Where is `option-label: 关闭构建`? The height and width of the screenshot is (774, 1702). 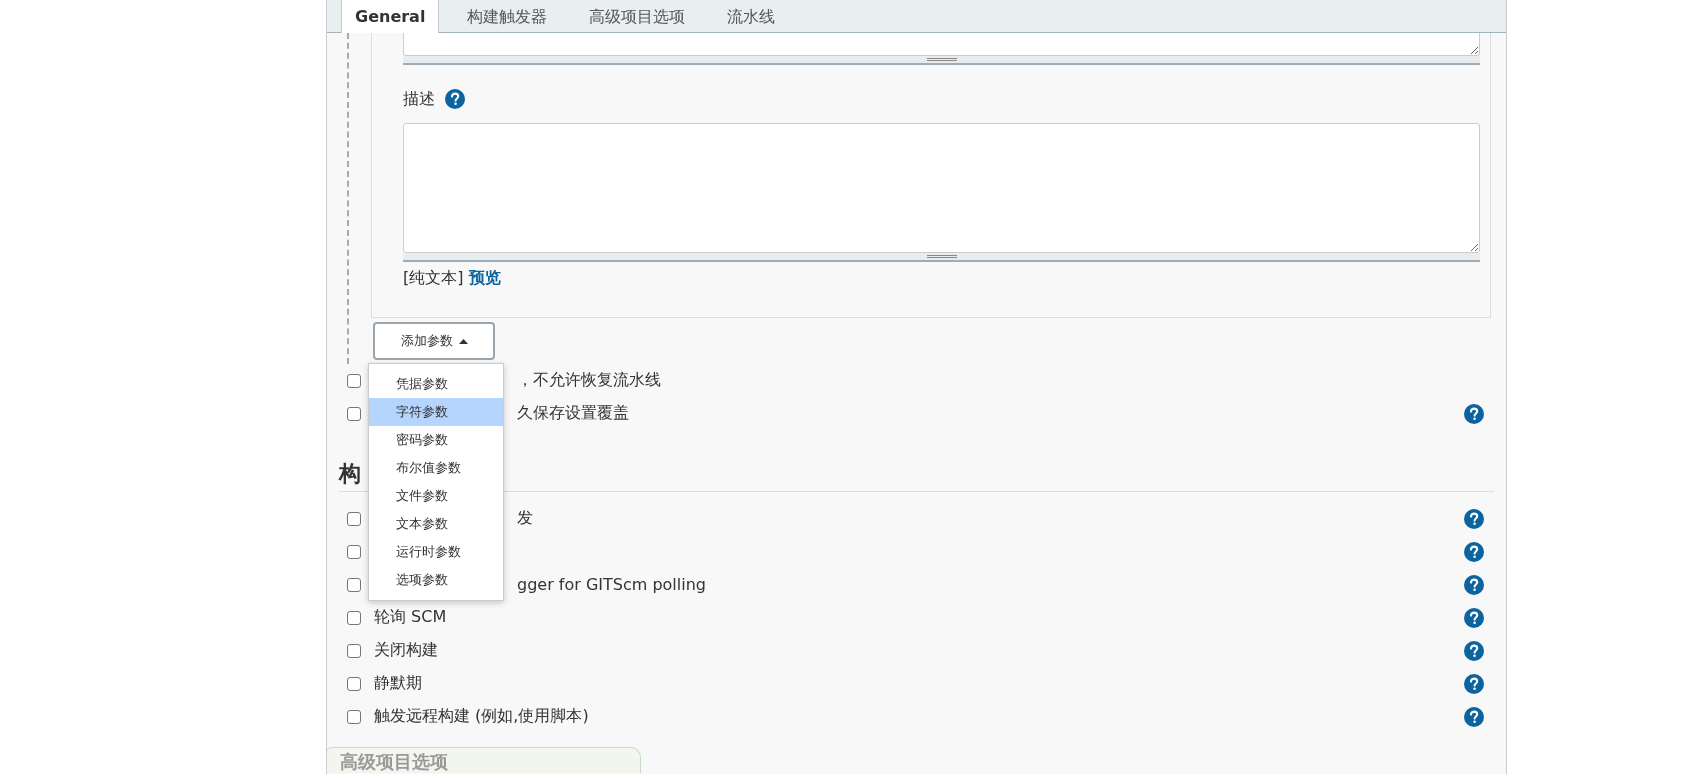 option-label: 关闭构建 is located at coordinates (406, 650).